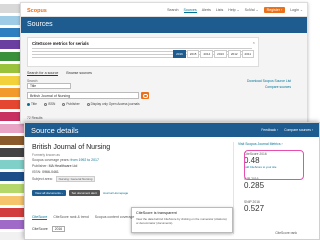 This screenshot has width=320, height=240. I want to click on publisher-line: Publisher: MA Healthcare Ltd, so click(54, 166).